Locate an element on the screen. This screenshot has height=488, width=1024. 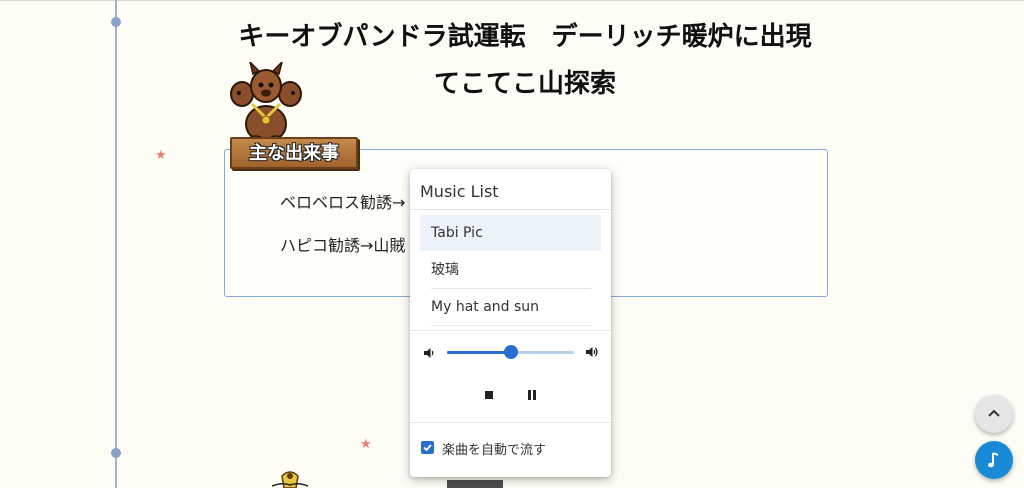
cut-off-heading is located at coordinates (475, 484).